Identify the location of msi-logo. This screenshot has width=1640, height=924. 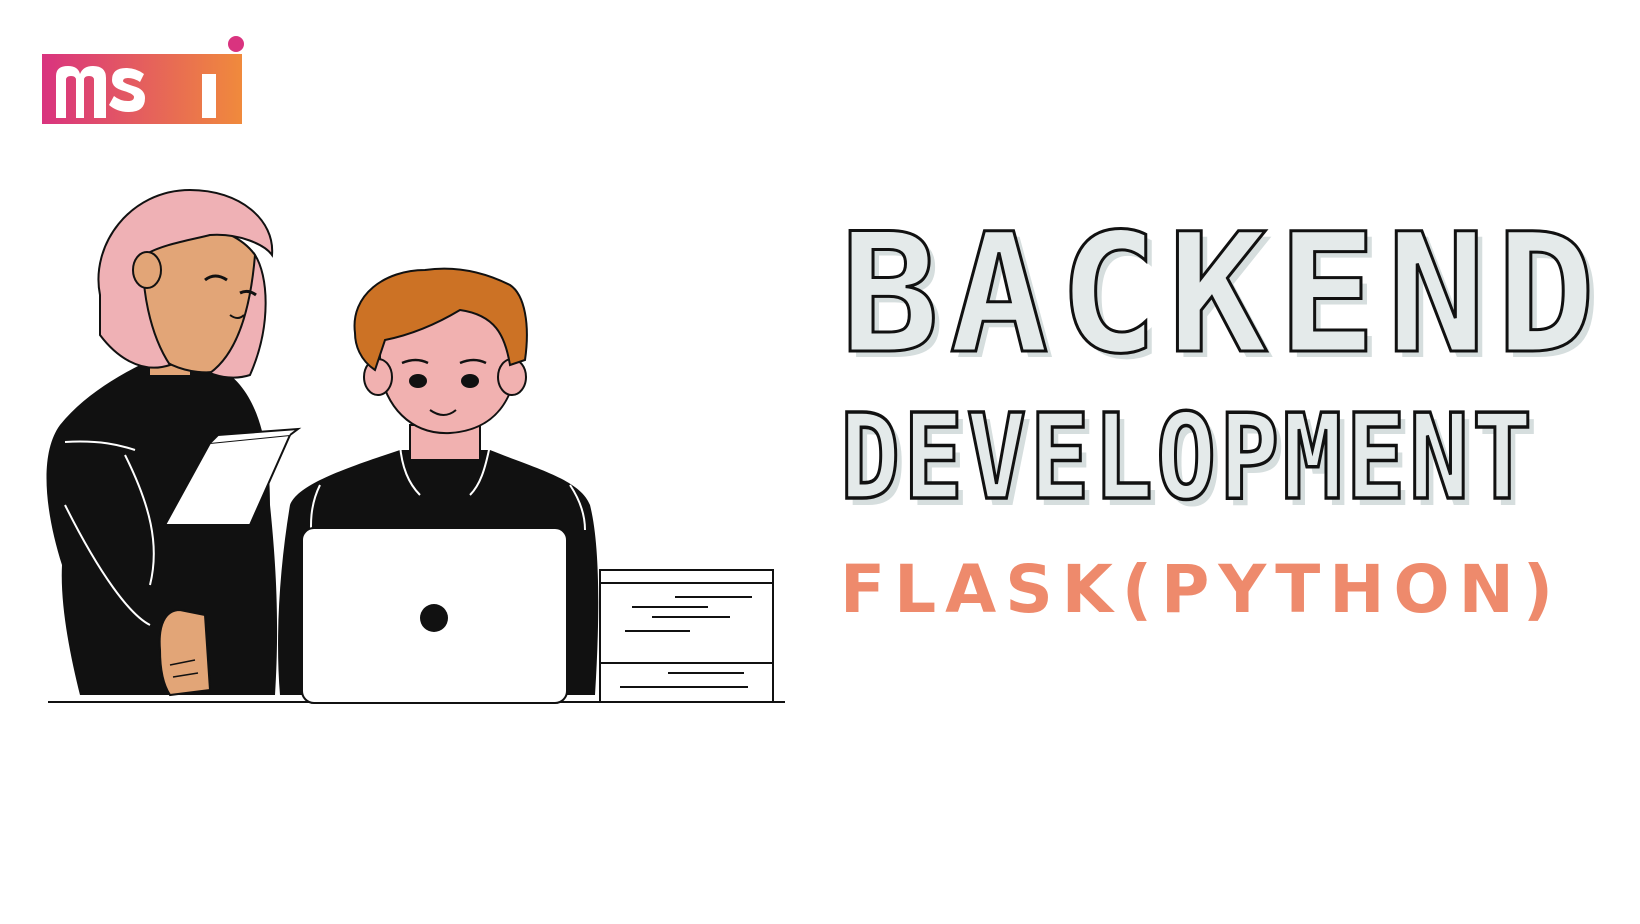
(143, 80).